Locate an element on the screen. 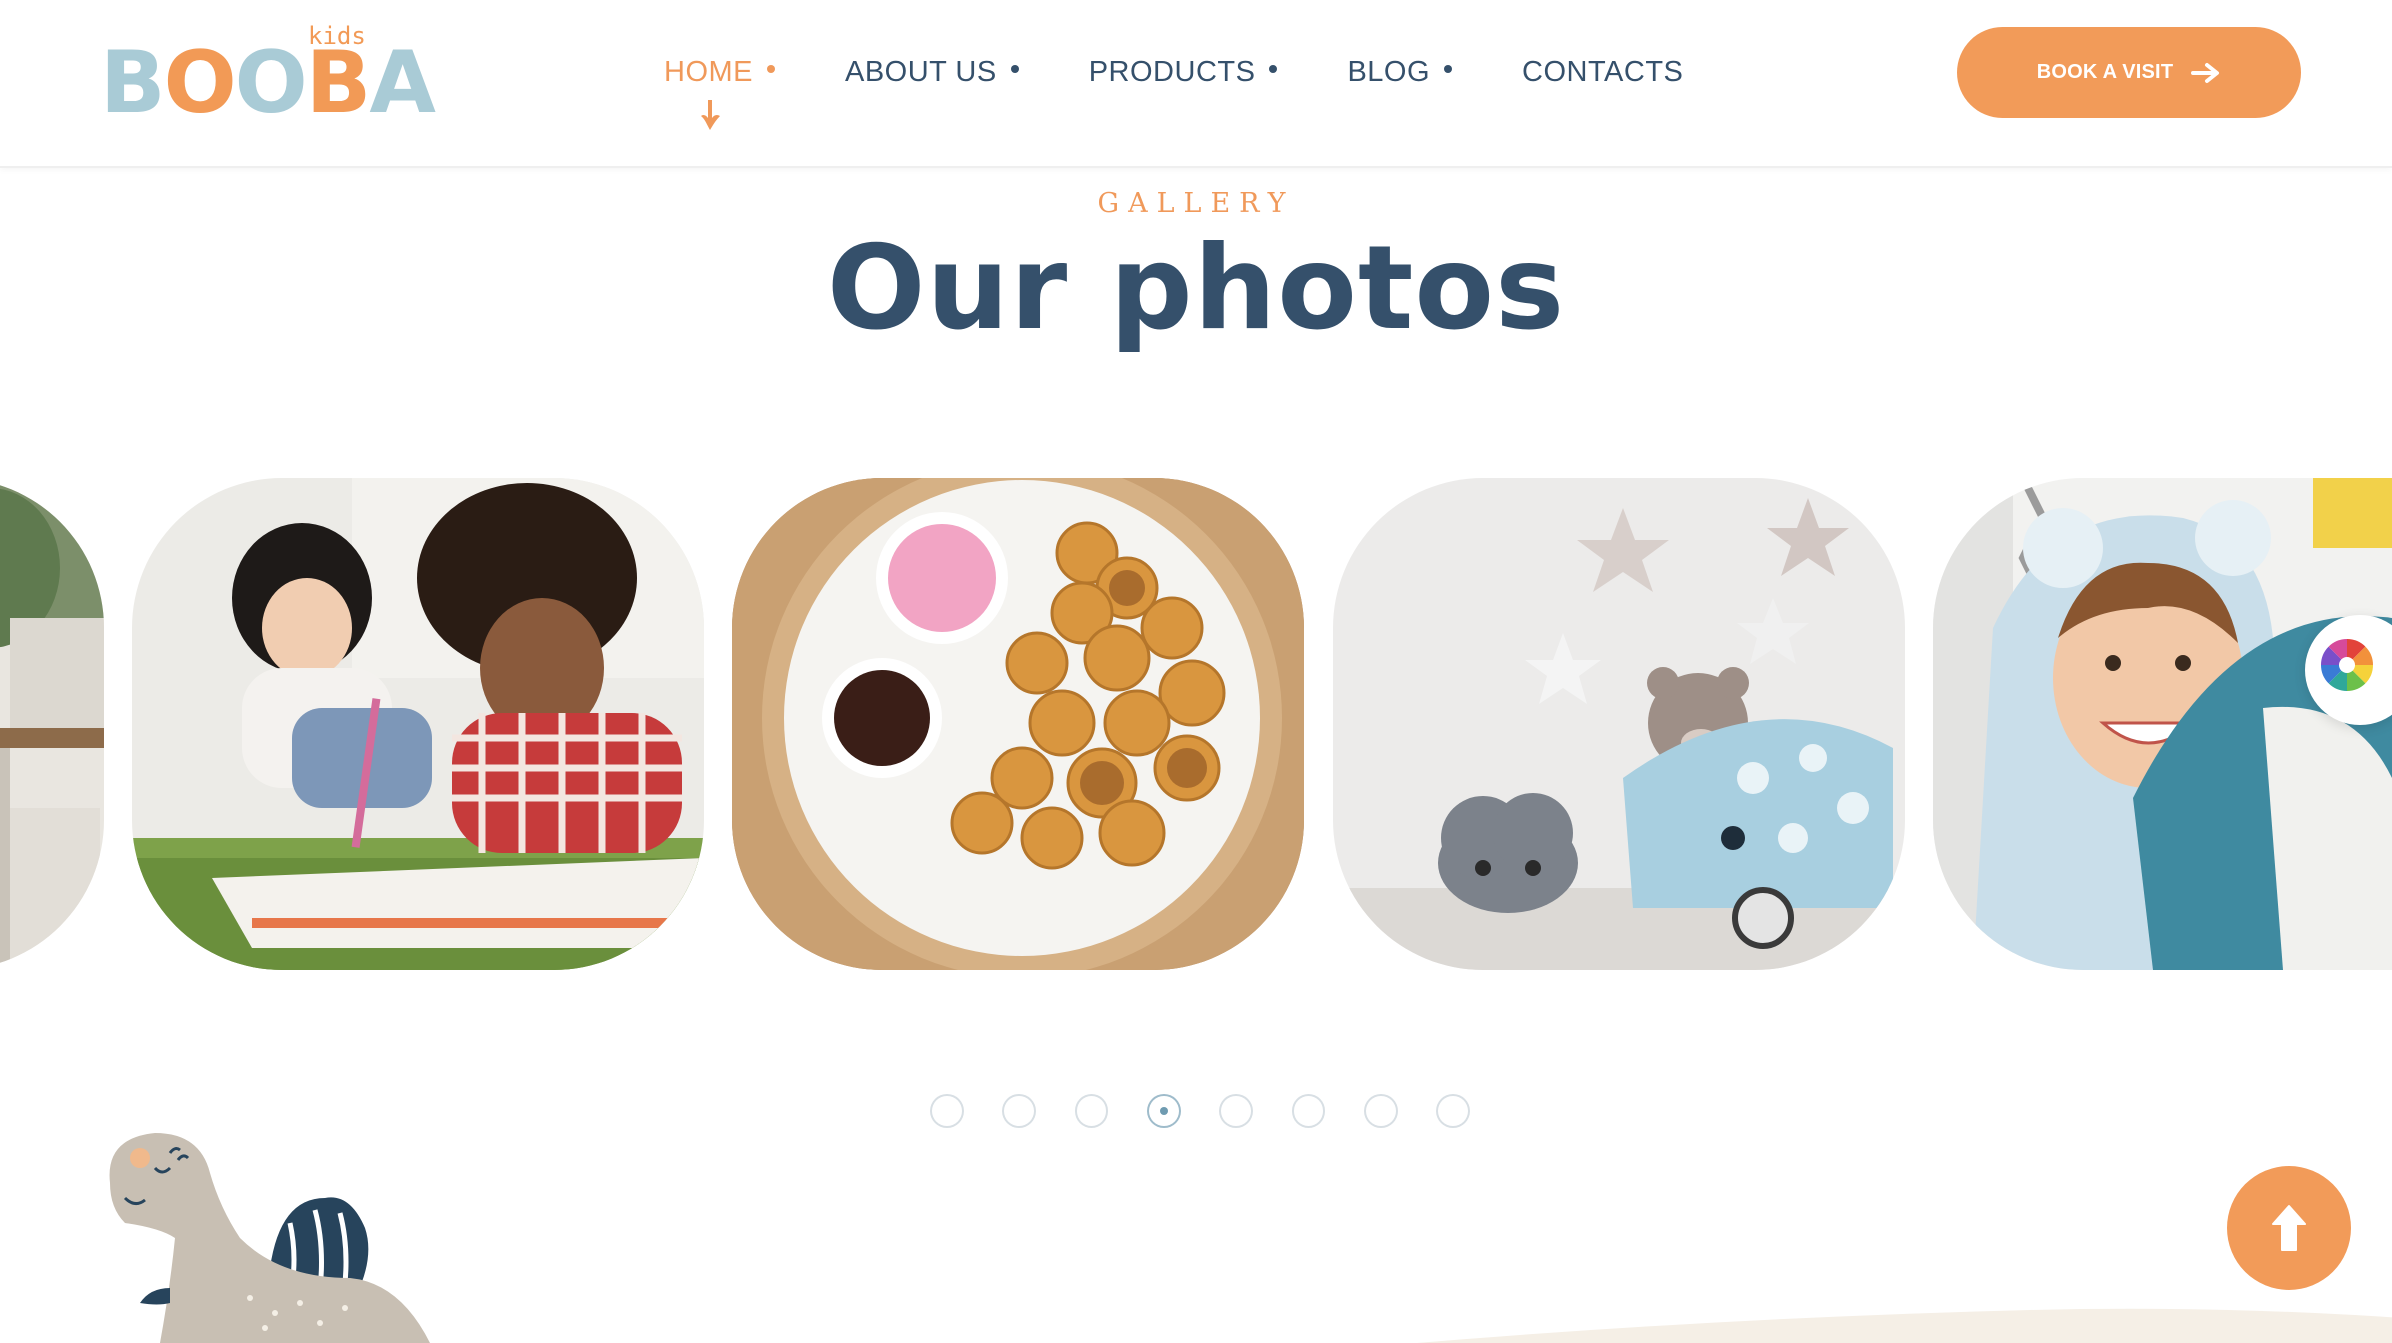 This screenshot has width=2392, height=1343. nav-item-label: CONTACTS is located at coordinates (1603, 71).